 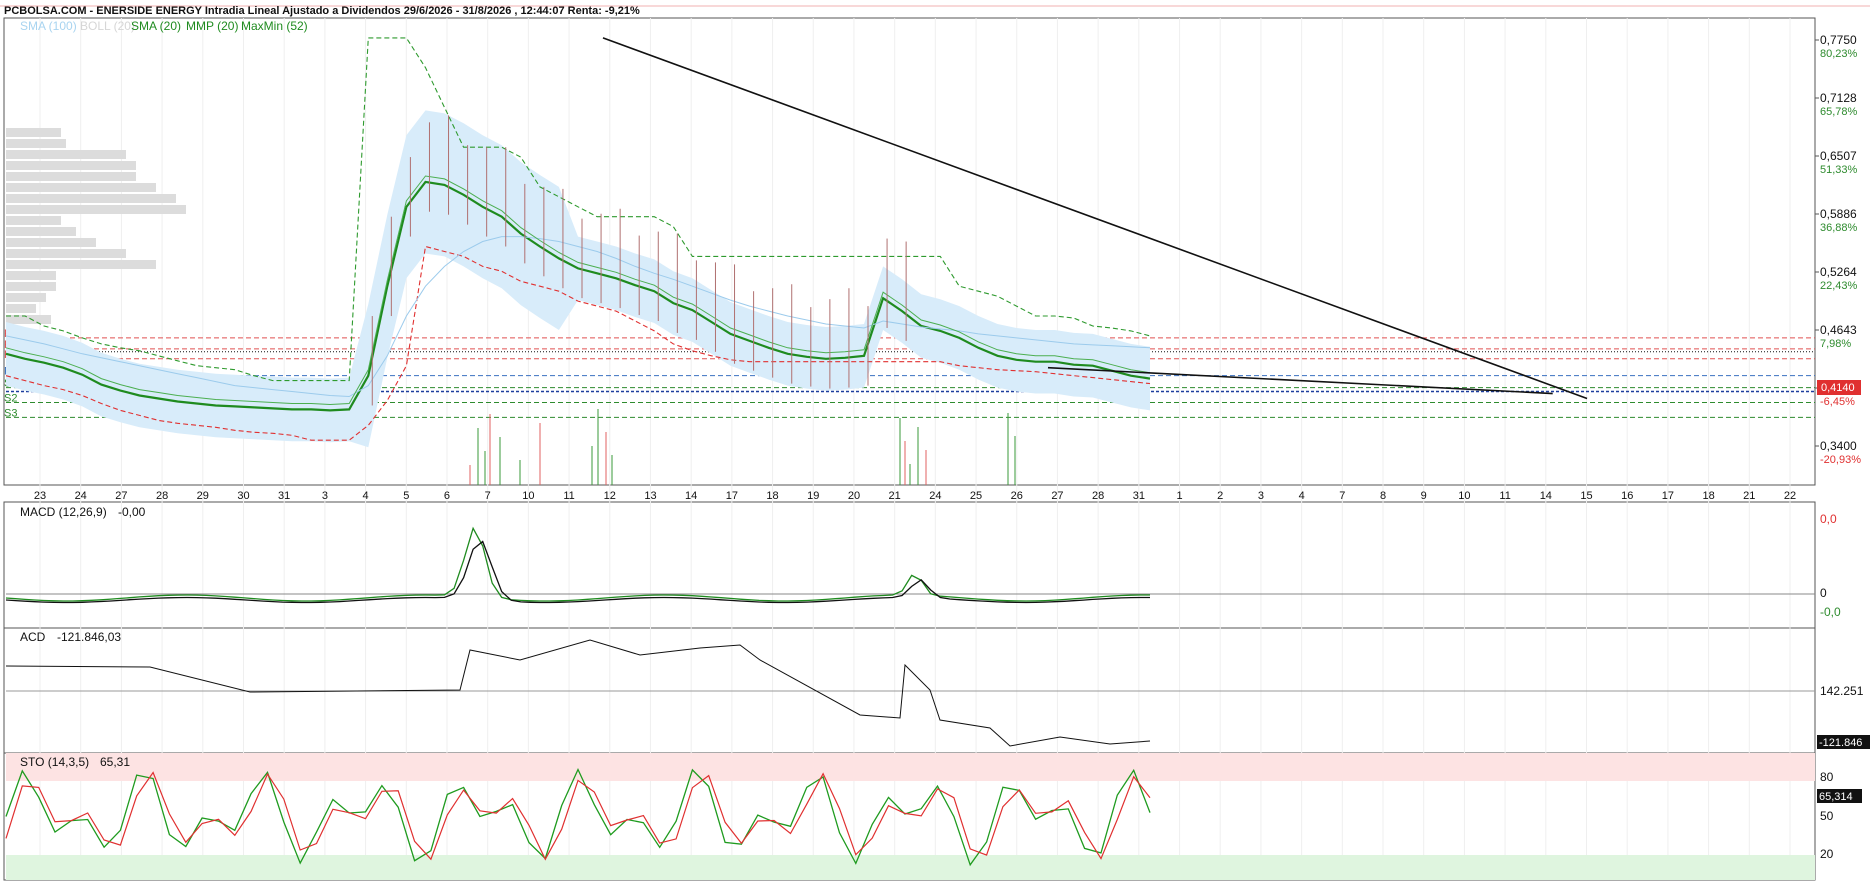 I want to click on volume-profile, so click(x=96, y=226).